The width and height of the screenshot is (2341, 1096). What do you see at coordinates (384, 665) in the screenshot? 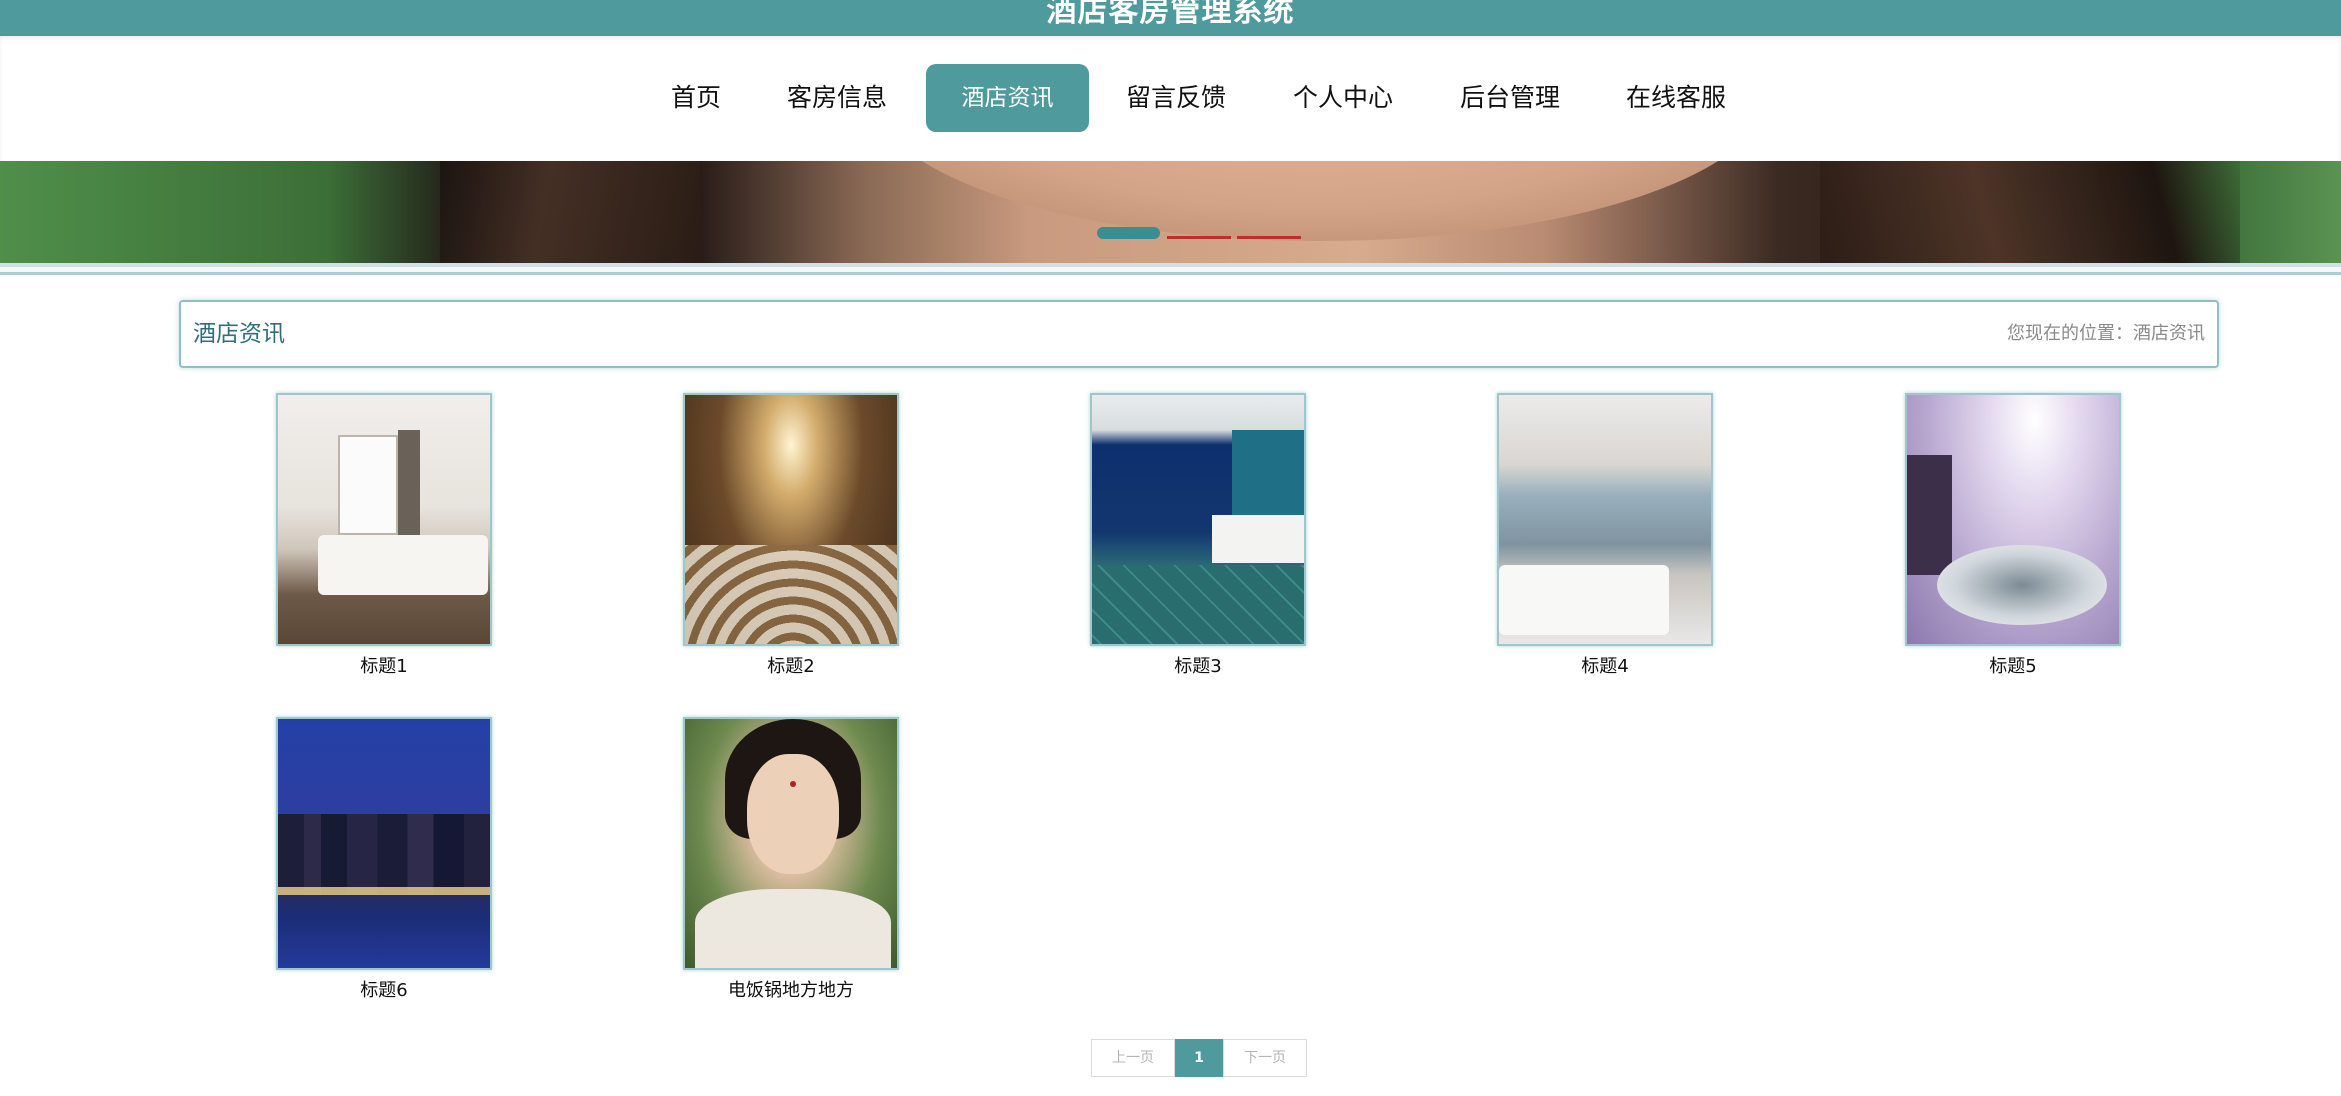
I see `news-title: 标题1` at bounding box center [384, 665].